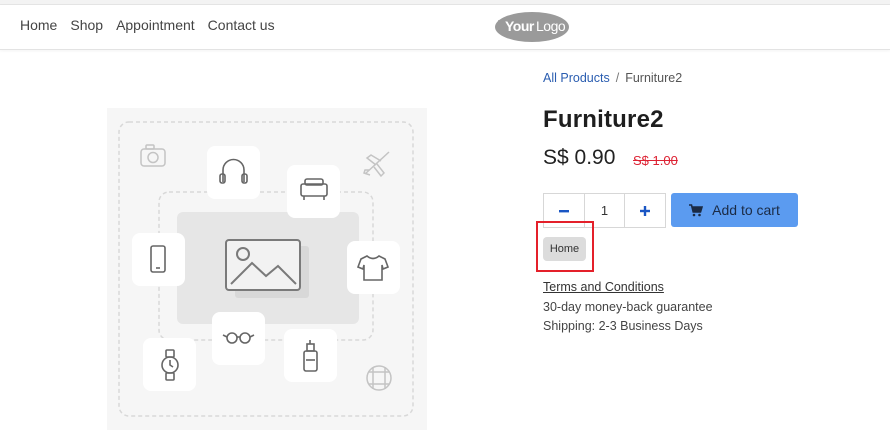 The height and width of the screenshot is (442, 890). What do you see at coordinates (654, 78) in the screenshot?
I see `breadcrumb-current: Furniture2` at bounding box center [654, 78].